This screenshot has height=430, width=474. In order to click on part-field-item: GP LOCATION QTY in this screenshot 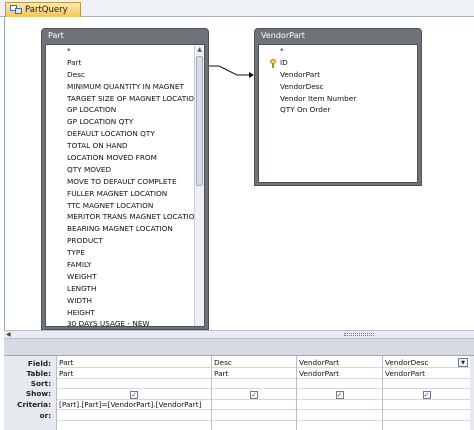, I will do `click(125, 122)`.